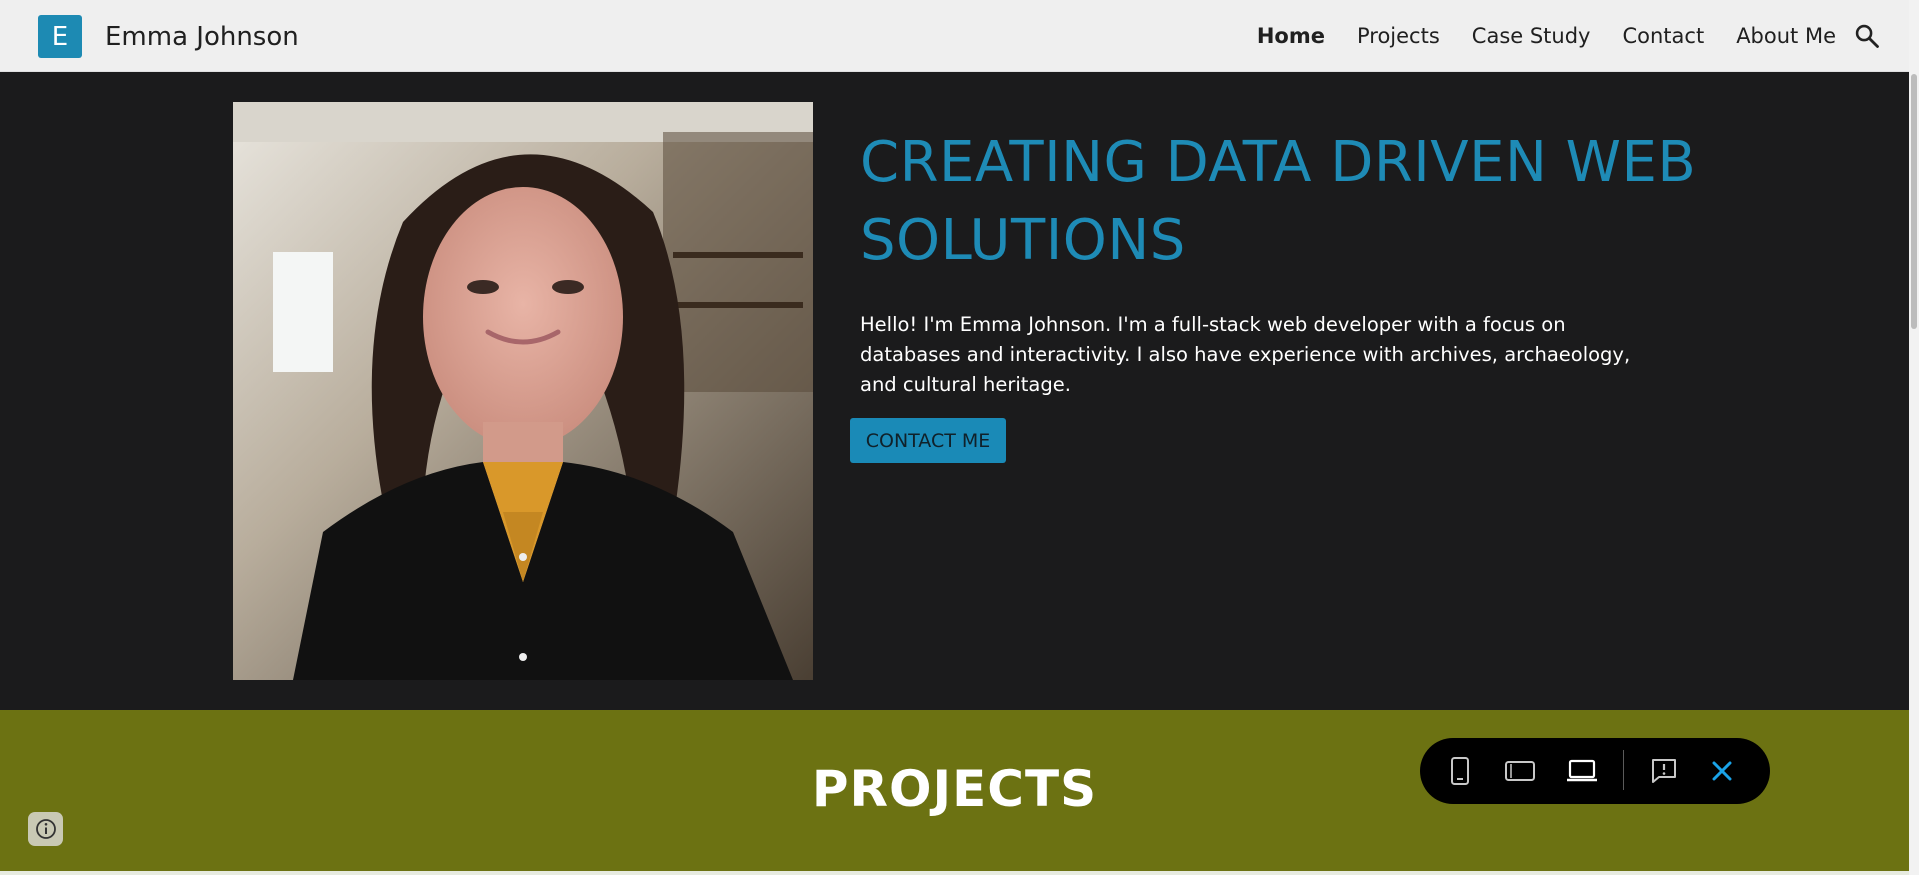  I want to click on phone-icon, so click(1460, 771).